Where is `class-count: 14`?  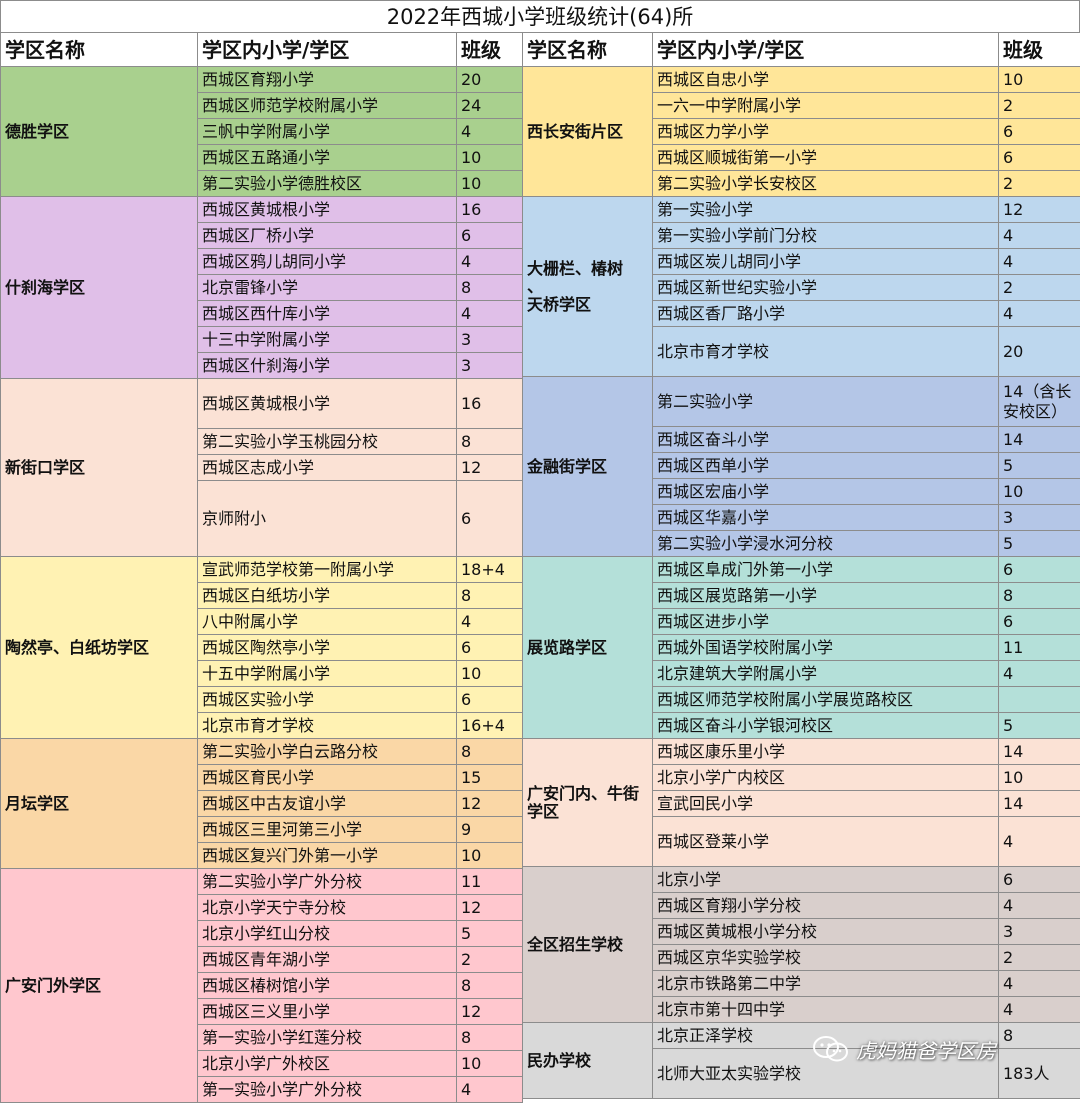 class-count: 14 is located at coordinates (1039, 804).